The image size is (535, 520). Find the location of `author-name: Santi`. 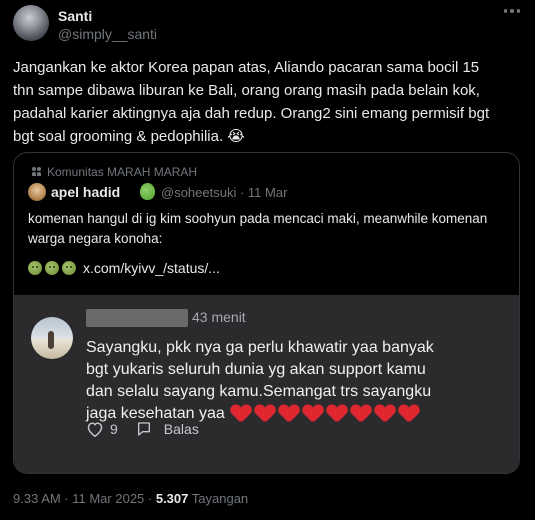

author-name: Santi is located at coordinates (75, 16).